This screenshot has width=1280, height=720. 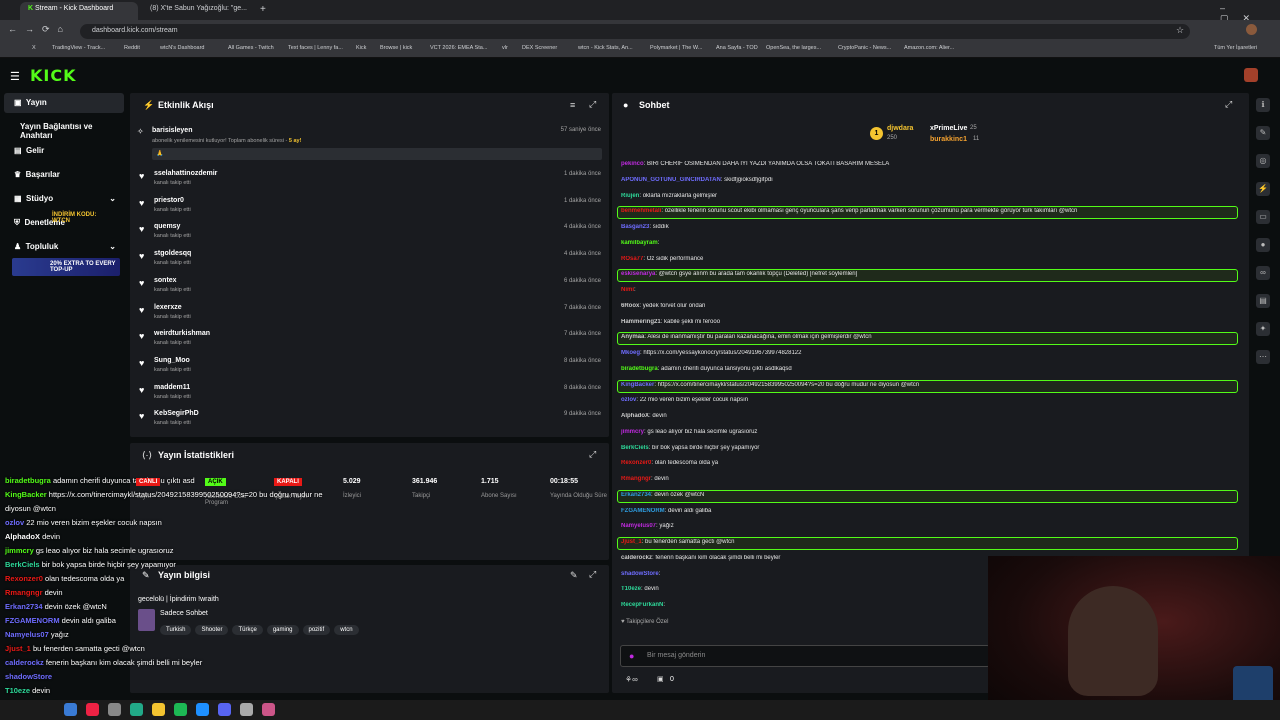 What do you see at coordinates (638, 526) in the screenshot?
I see `chat-username: Namyelus07` at bounding box center [638, 526].